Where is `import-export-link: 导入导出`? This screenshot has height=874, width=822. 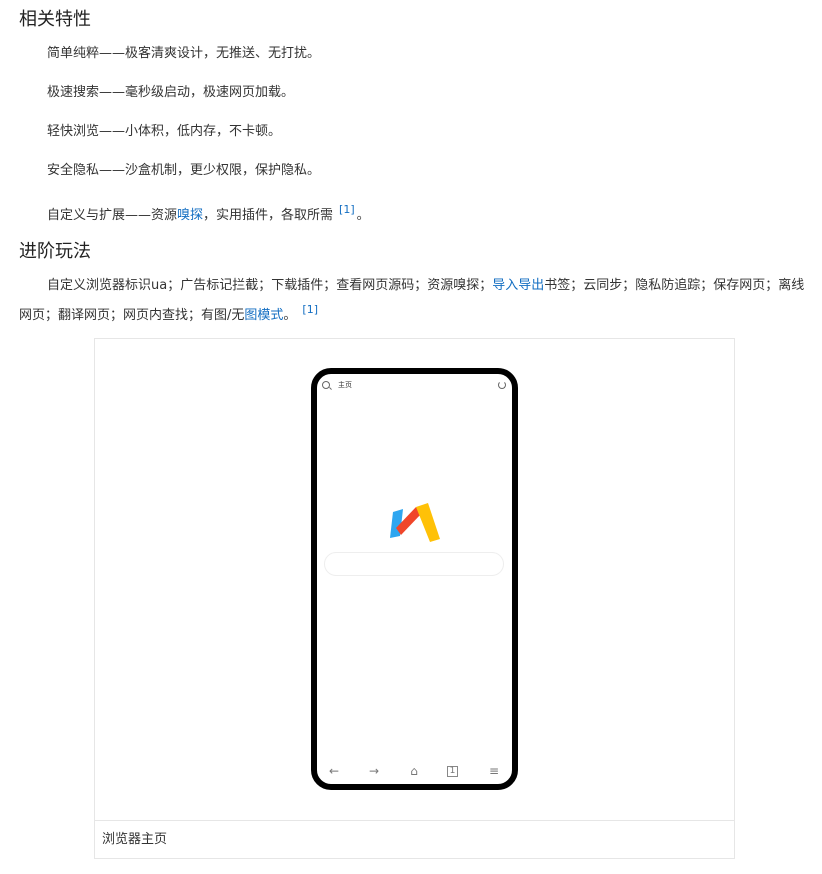 import-export-link: 导入导出 is located at coordinates (518, 285).